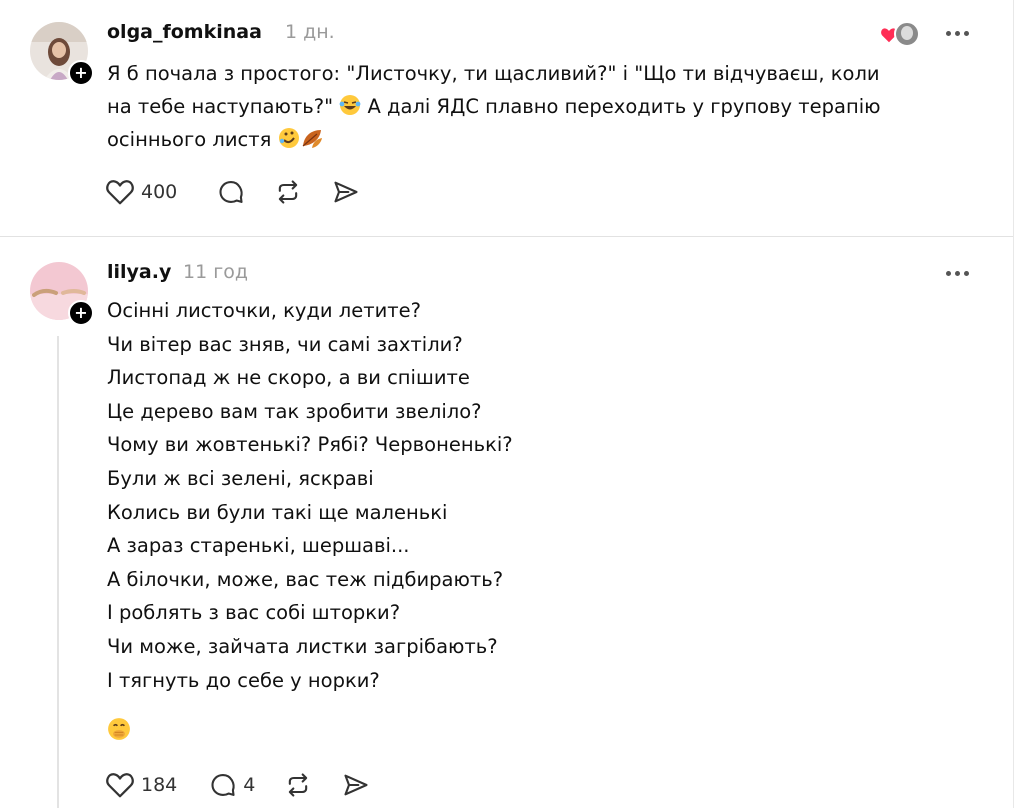 This screenshot has height=808, width=1024. I want to click on reply-button, so click(231, 192).